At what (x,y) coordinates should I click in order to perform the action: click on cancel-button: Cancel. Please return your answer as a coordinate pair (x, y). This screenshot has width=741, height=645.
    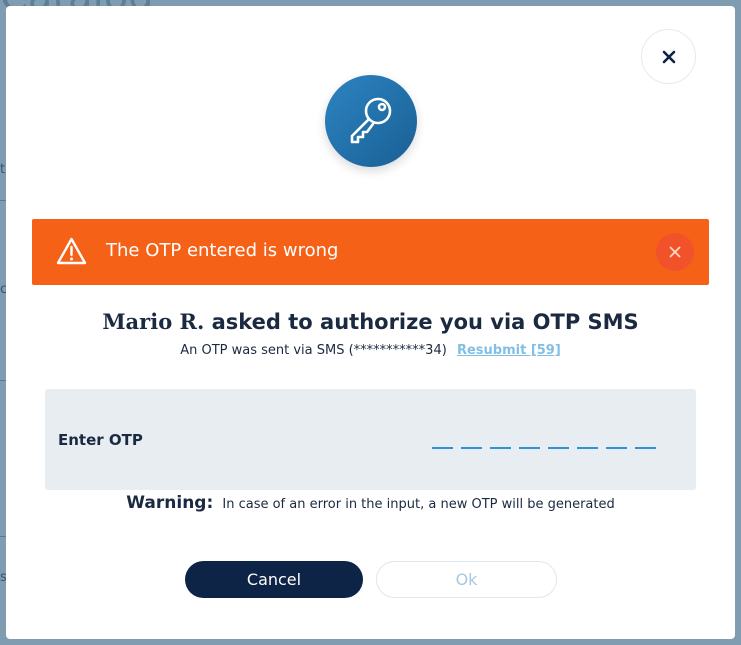
    Looking at the image, I should click on (274, 579).